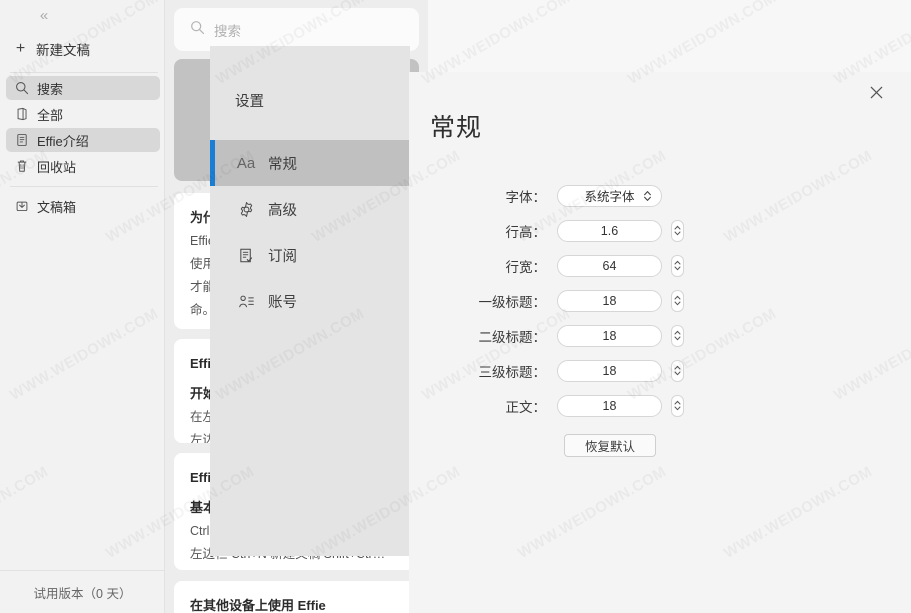 The image size is (911, 613). Describe the element at coordinates (677, 265) in the screenshot. I see `line-width-stepper` at that location.